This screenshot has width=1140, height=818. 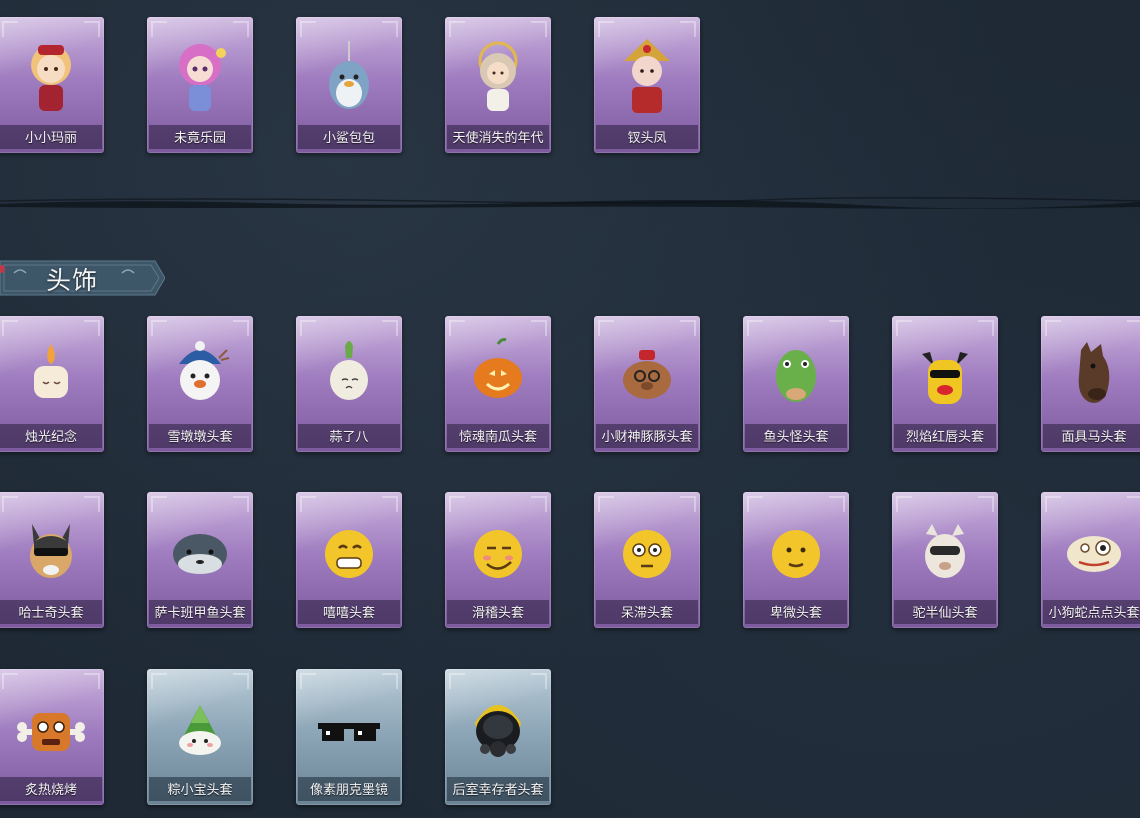 I want to click on headwear-item-card: 像素朋克墨镜, so click(x=349, y=737).